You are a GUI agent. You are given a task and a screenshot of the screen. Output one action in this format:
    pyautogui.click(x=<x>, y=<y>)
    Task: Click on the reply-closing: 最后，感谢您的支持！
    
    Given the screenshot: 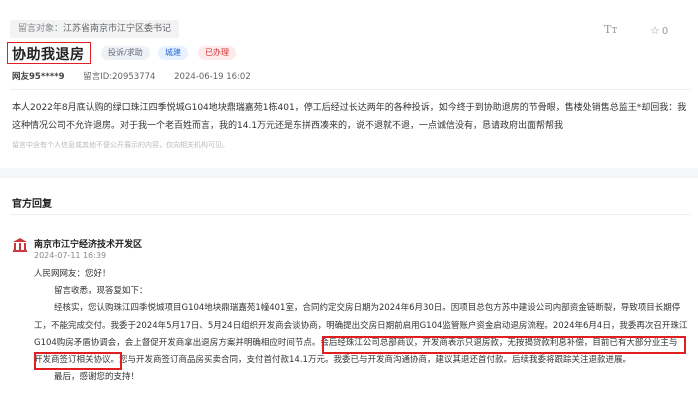 What is the action you would take?
    pyautogui.click(x=97, y=377)
    